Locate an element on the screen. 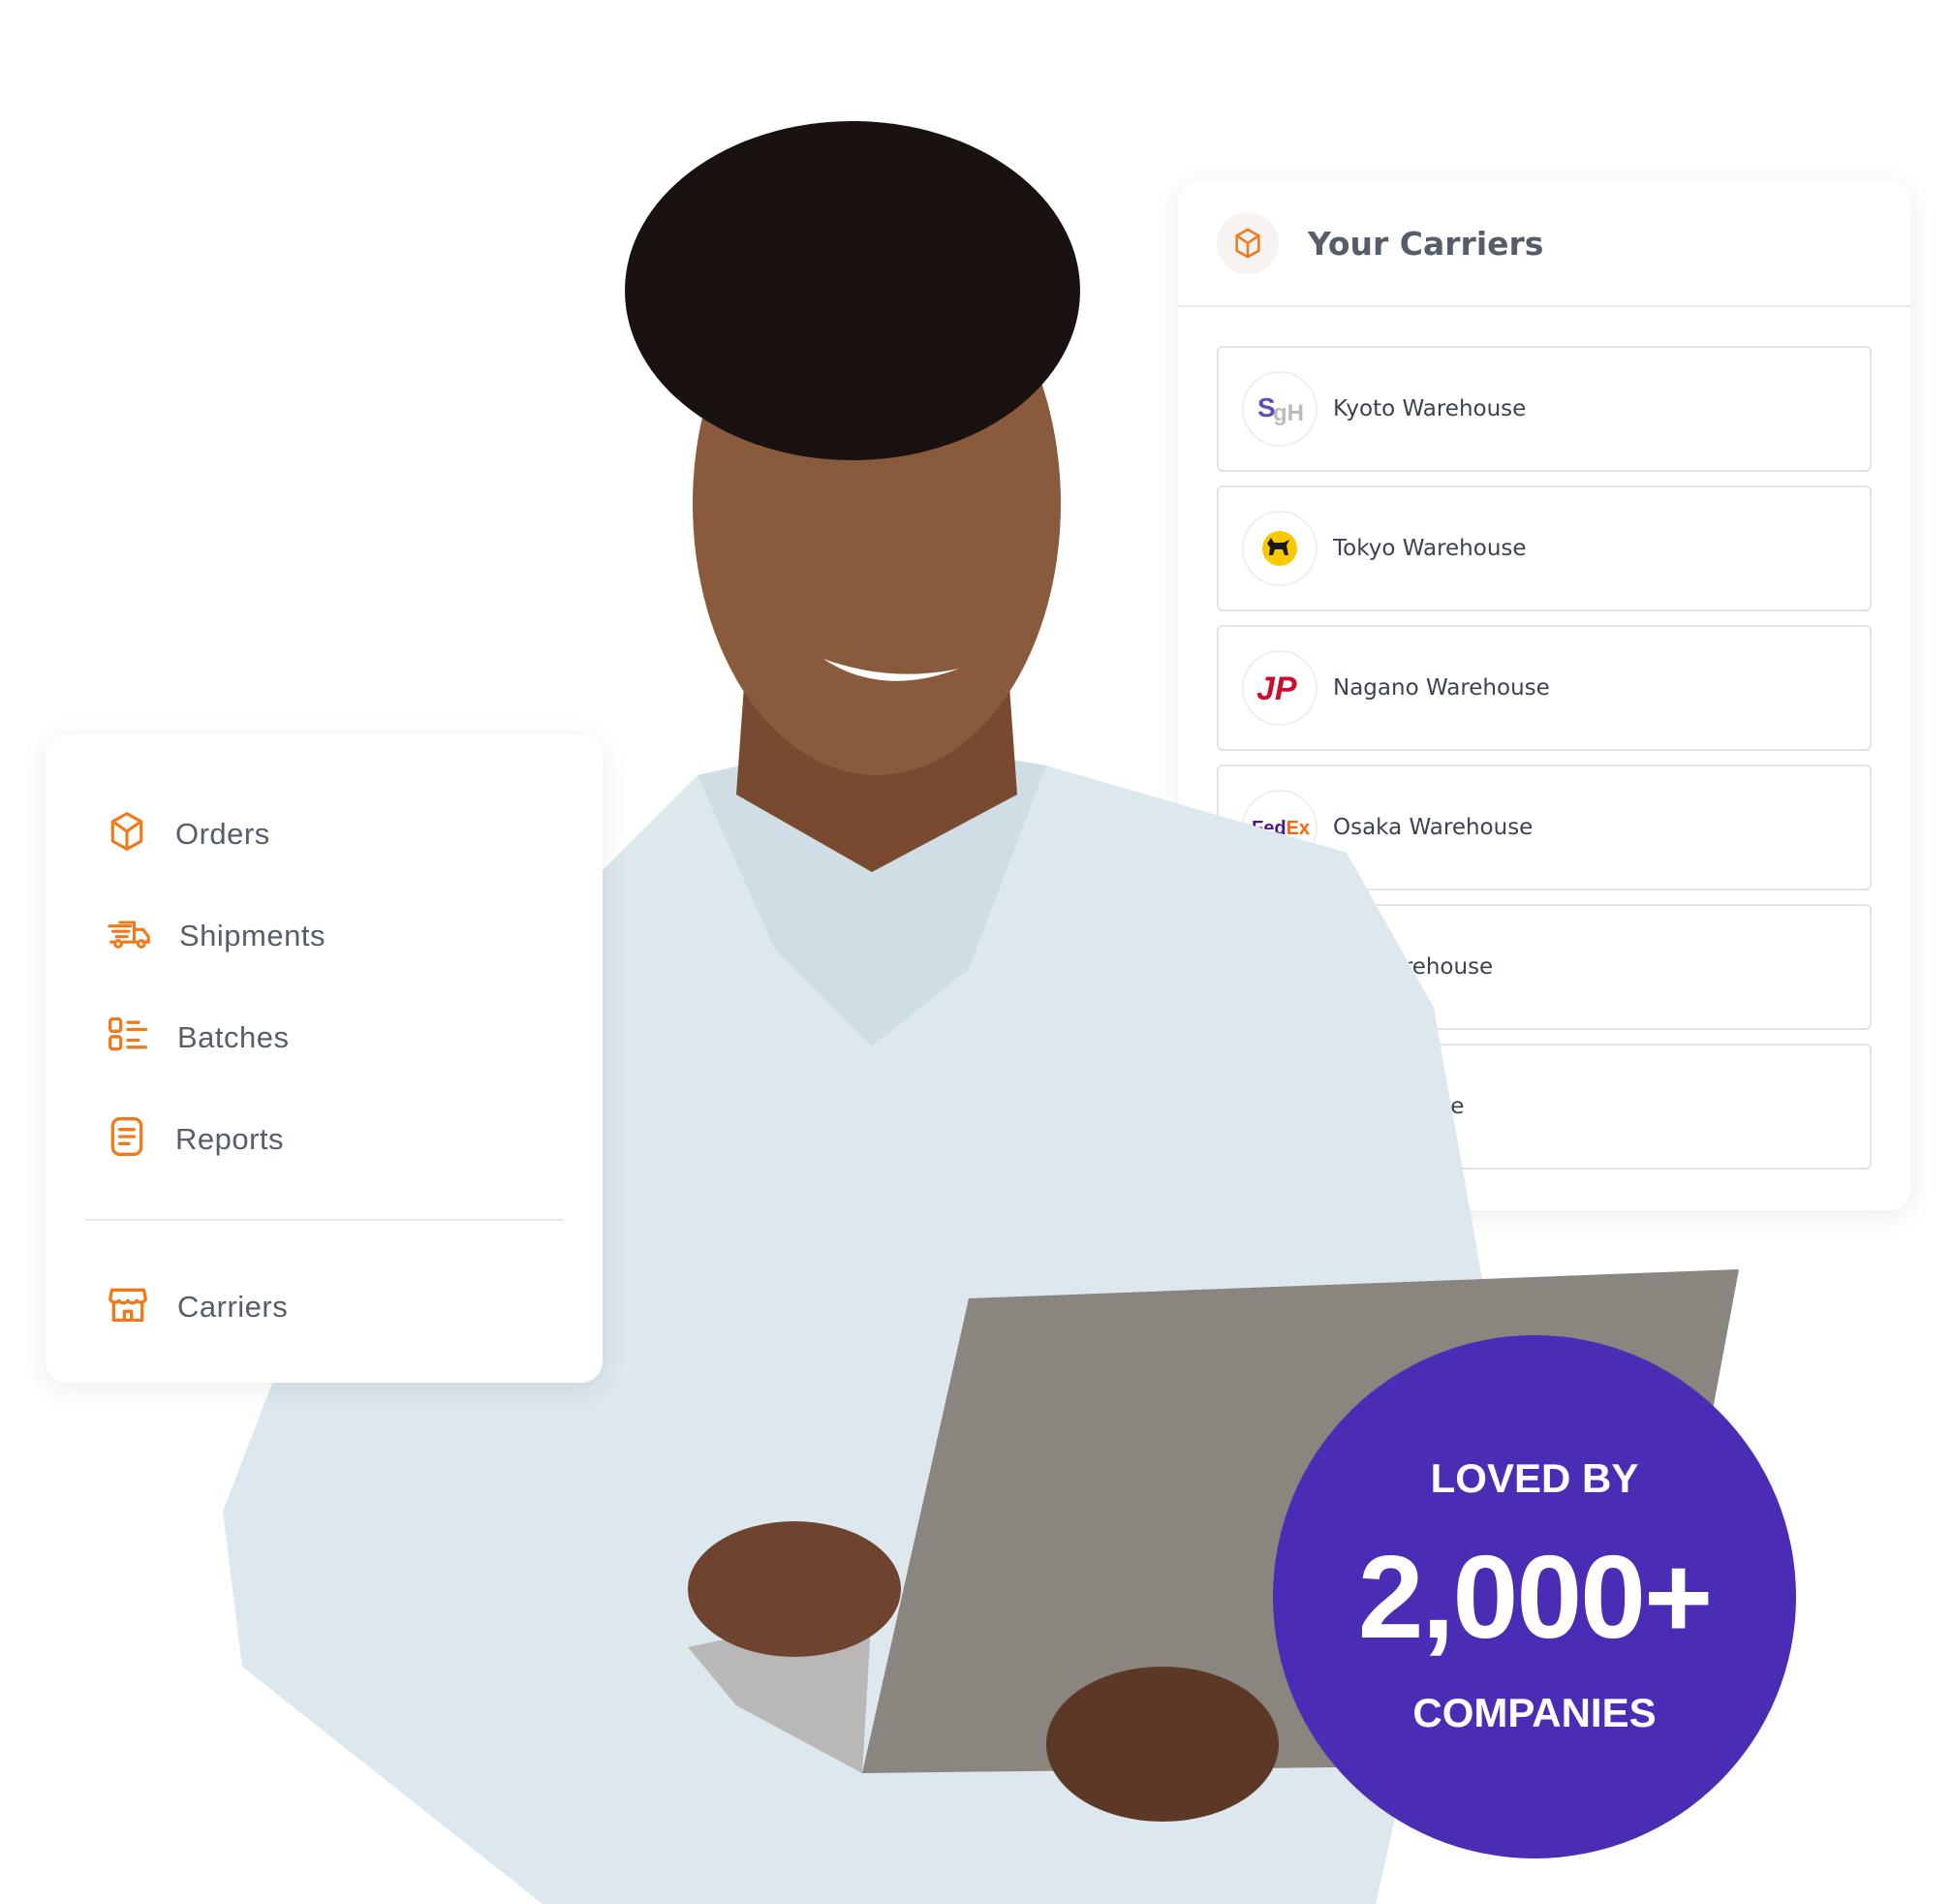 The image size is (1953, 1904). sidebar-item-label: Orders is located at coordinates (222, 833).